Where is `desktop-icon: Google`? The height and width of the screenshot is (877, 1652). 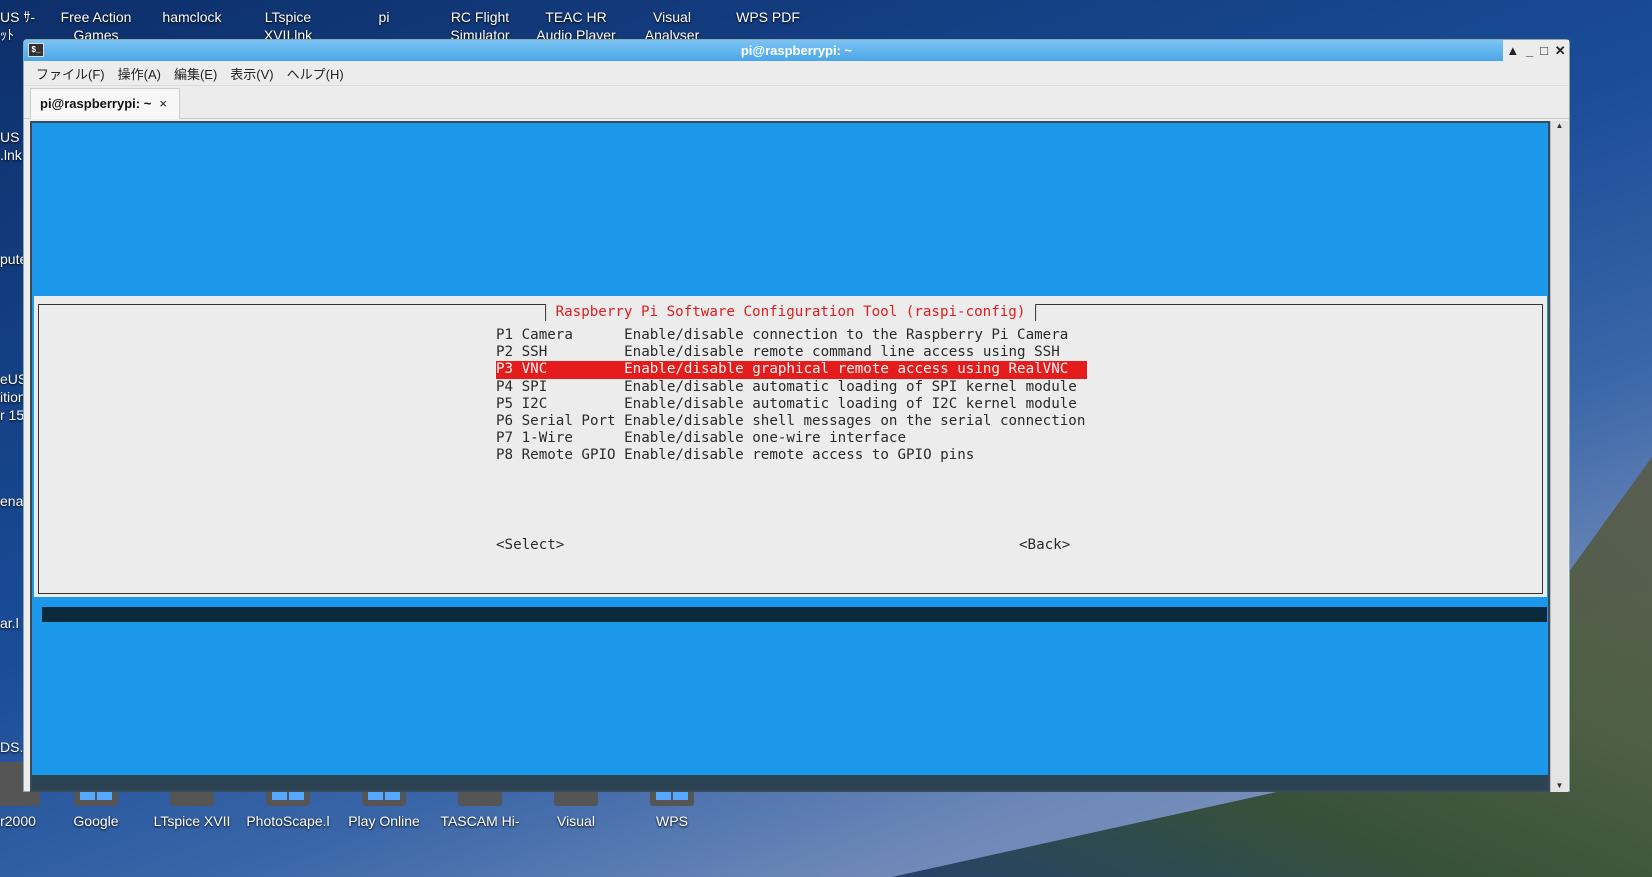 desktop-icon: Google is located at coordinates (96, 796).